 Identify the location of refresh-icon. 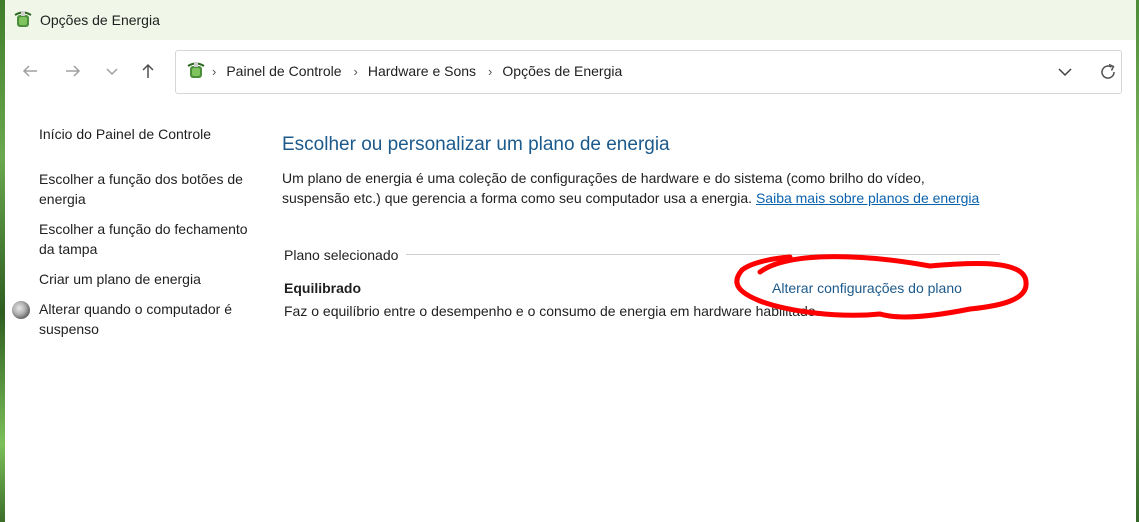
(1108, 72).